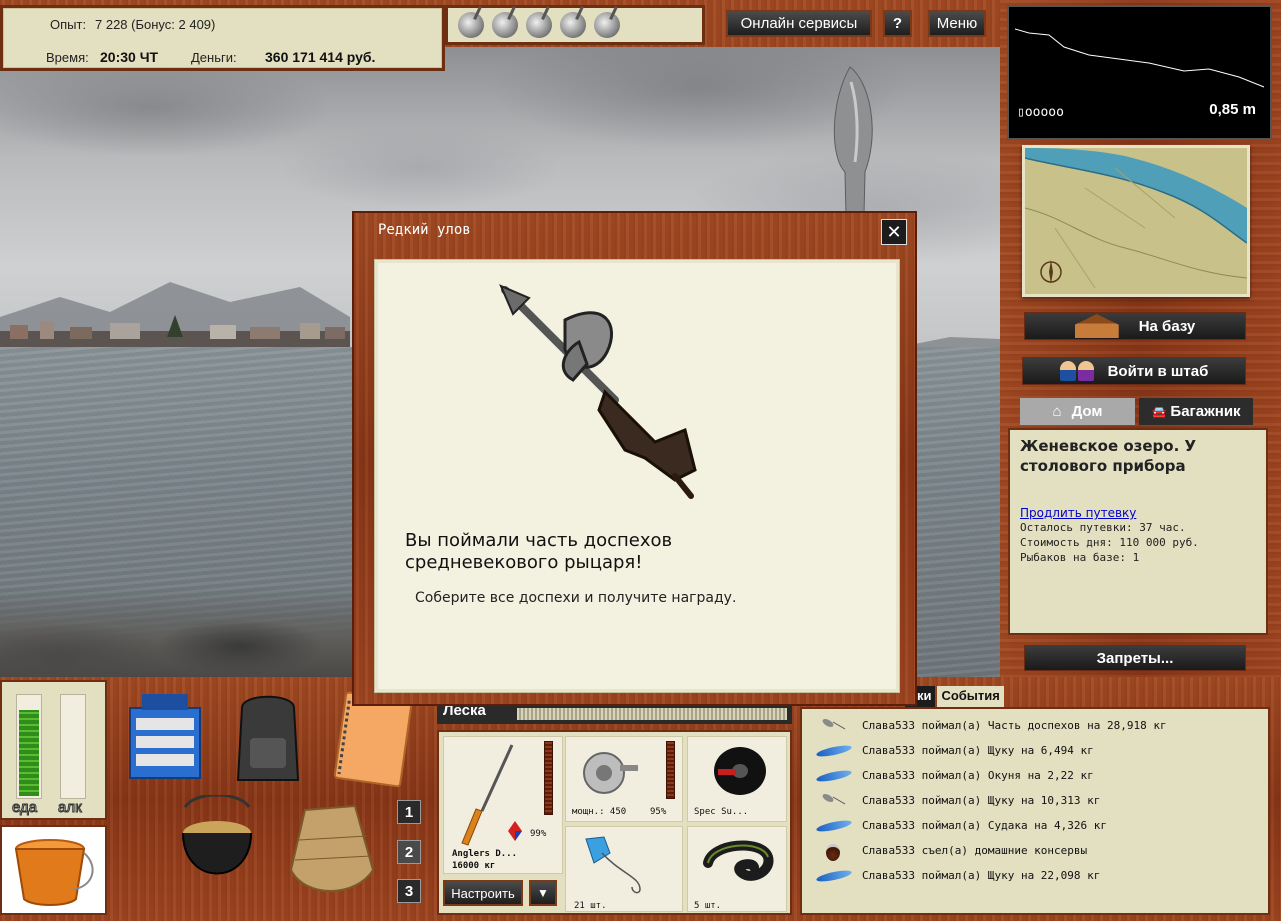  Describe the element at coordinates (68, 24) in the screenshot. I see `experience-label: Опыт:` at that location.